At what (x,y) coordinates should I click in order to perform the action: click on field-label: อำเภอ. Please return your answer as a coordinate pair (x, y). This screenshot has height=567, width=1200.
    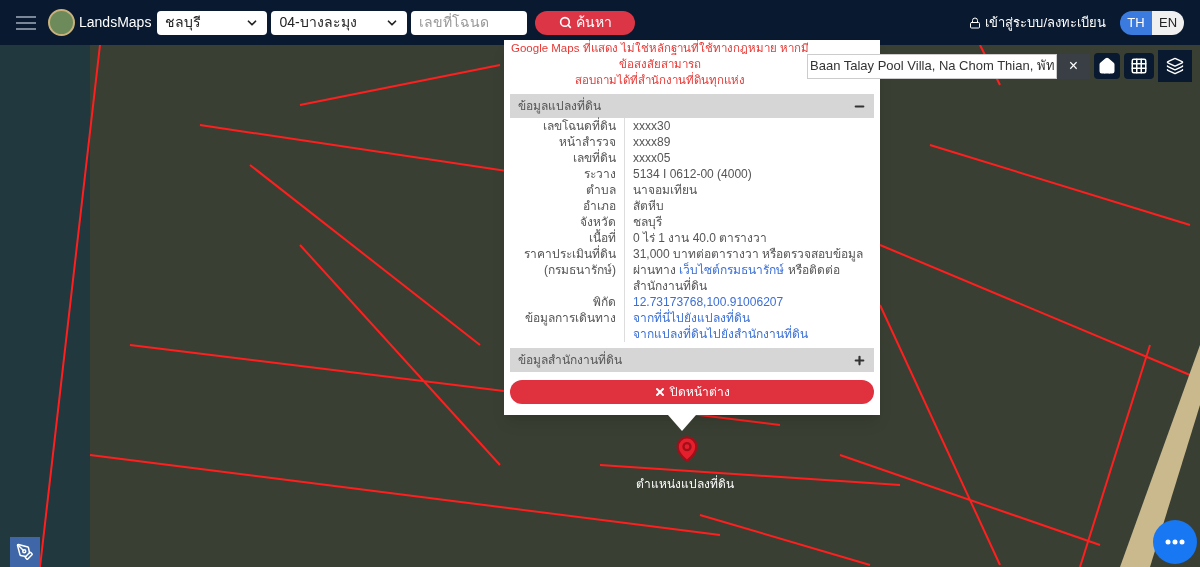
    Looking at the image, I should click on (567, 206).